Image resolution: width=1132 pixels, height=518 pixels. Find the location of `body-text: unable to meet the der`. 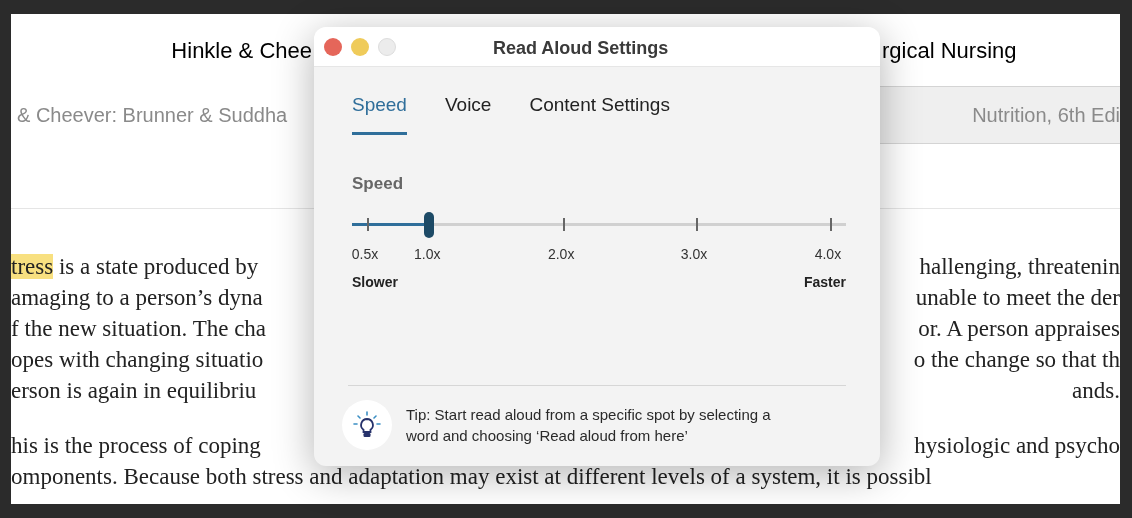

body-text: unable to meet the der is located at coordinates (1017, 298).